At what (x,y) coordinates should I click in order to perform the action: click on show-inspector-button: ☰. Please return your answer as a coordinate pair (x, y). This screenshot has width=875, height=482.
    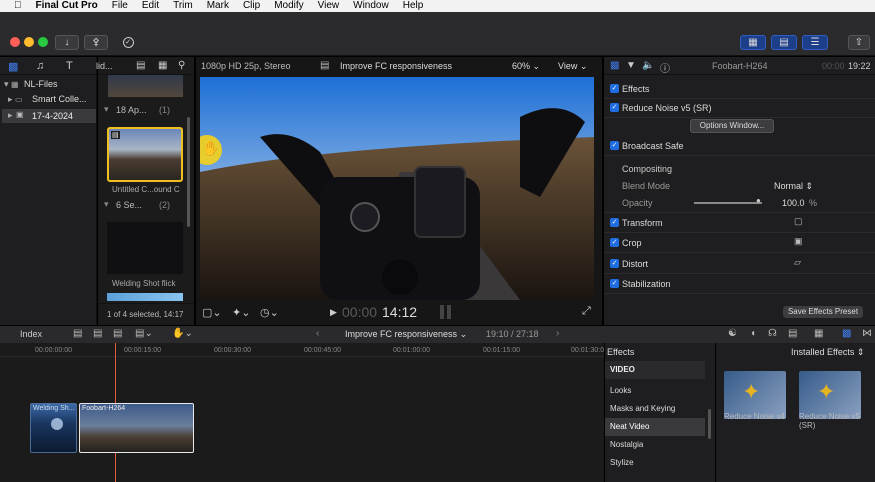
    Looking at the image, I should click on (815, 42).